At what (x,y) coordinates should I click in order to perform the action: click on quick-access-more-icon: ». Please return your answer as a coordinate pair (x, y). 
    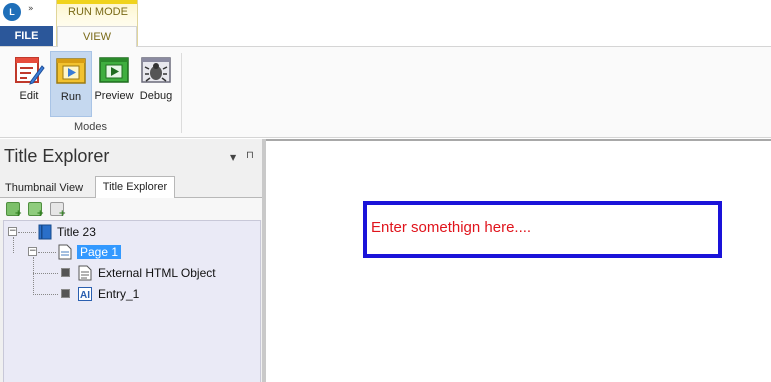
    Looking at the image, I should click on (31, 9).